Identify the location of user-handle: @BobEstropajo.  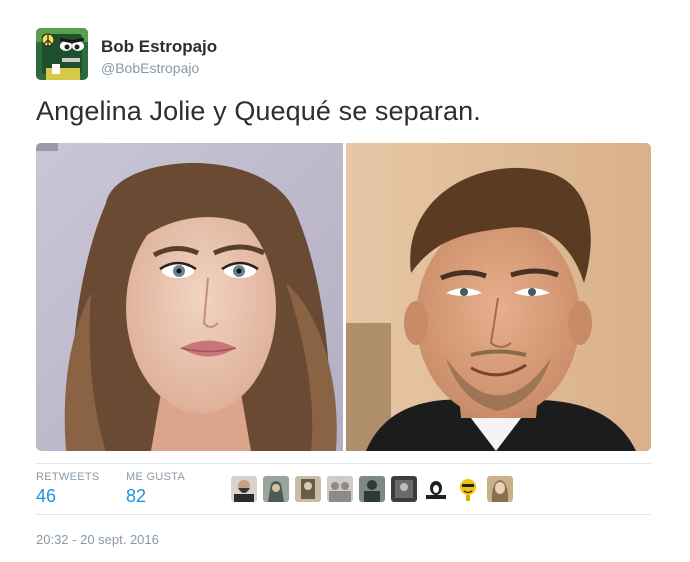
(150, 68).